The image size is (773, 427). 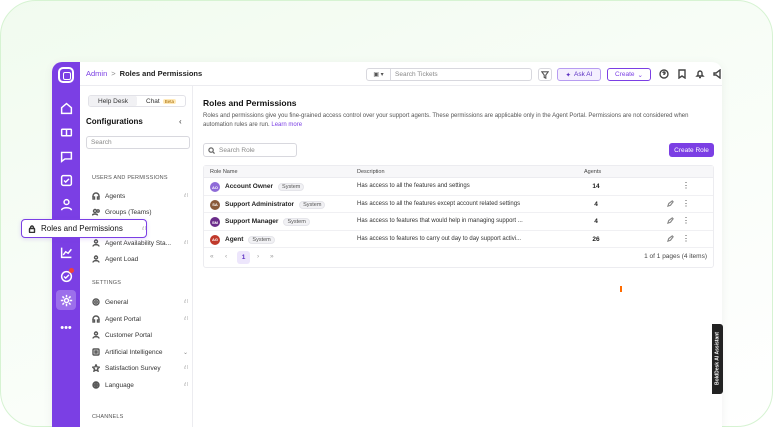 I want to click on announcement-icon, so click(x=717, y=74).